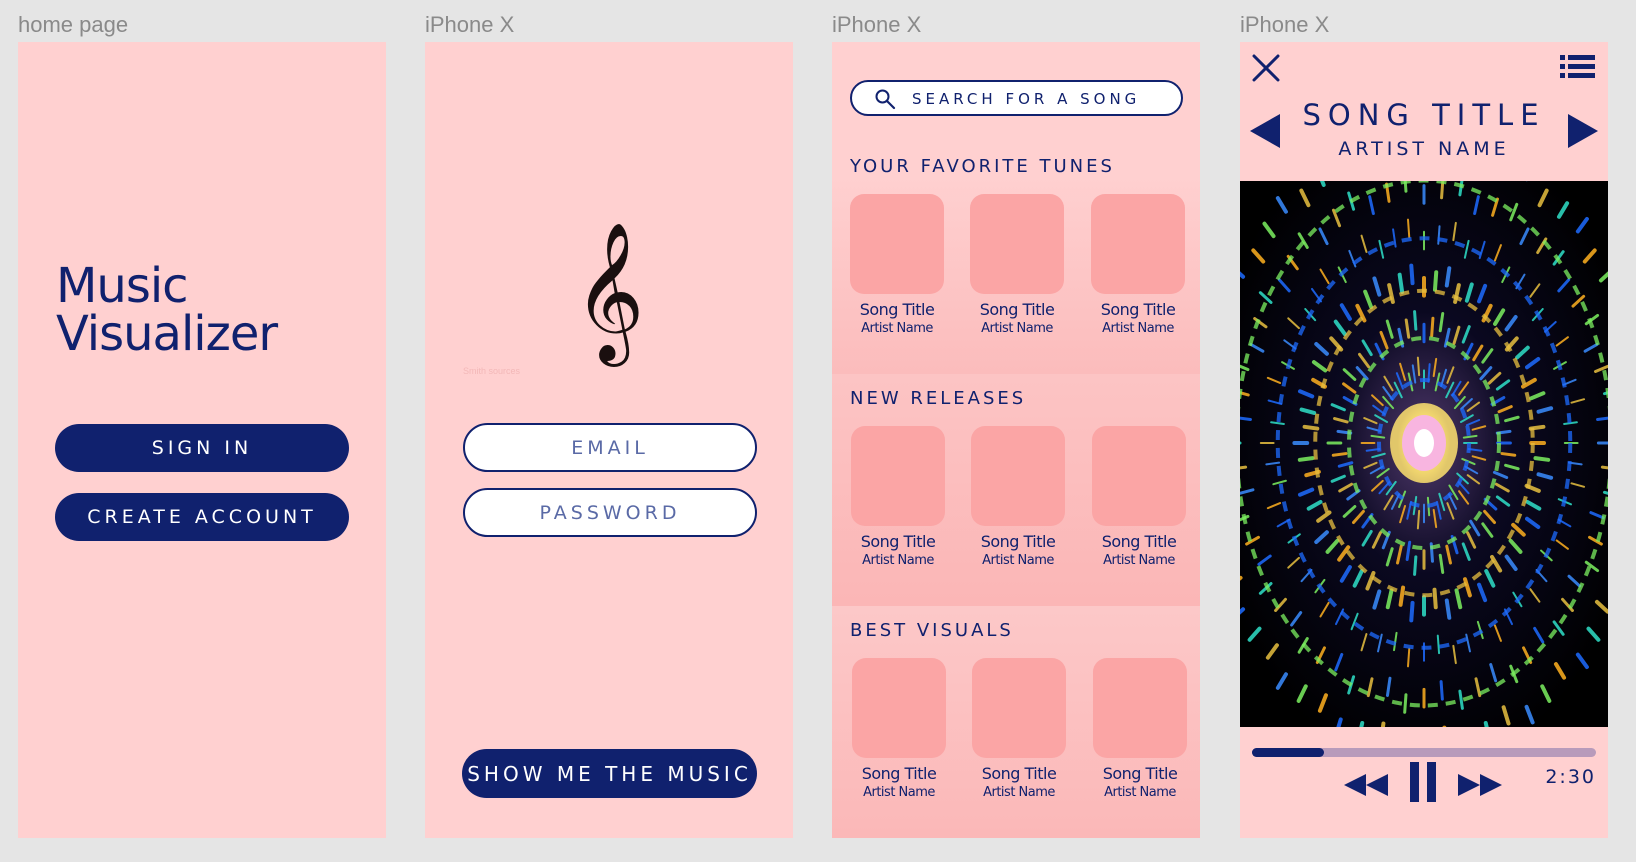 This screenshot has height=862, width=1636. Describe the element at coordinates (167, 334) in the screenshot. I see `app-title-line-2: Visualizer` at that location.